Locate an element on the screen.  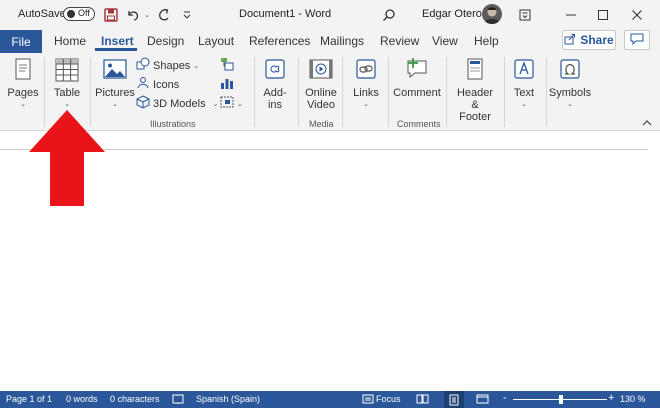
links-button: Links ⌄ is located at coordinates (366, 84).